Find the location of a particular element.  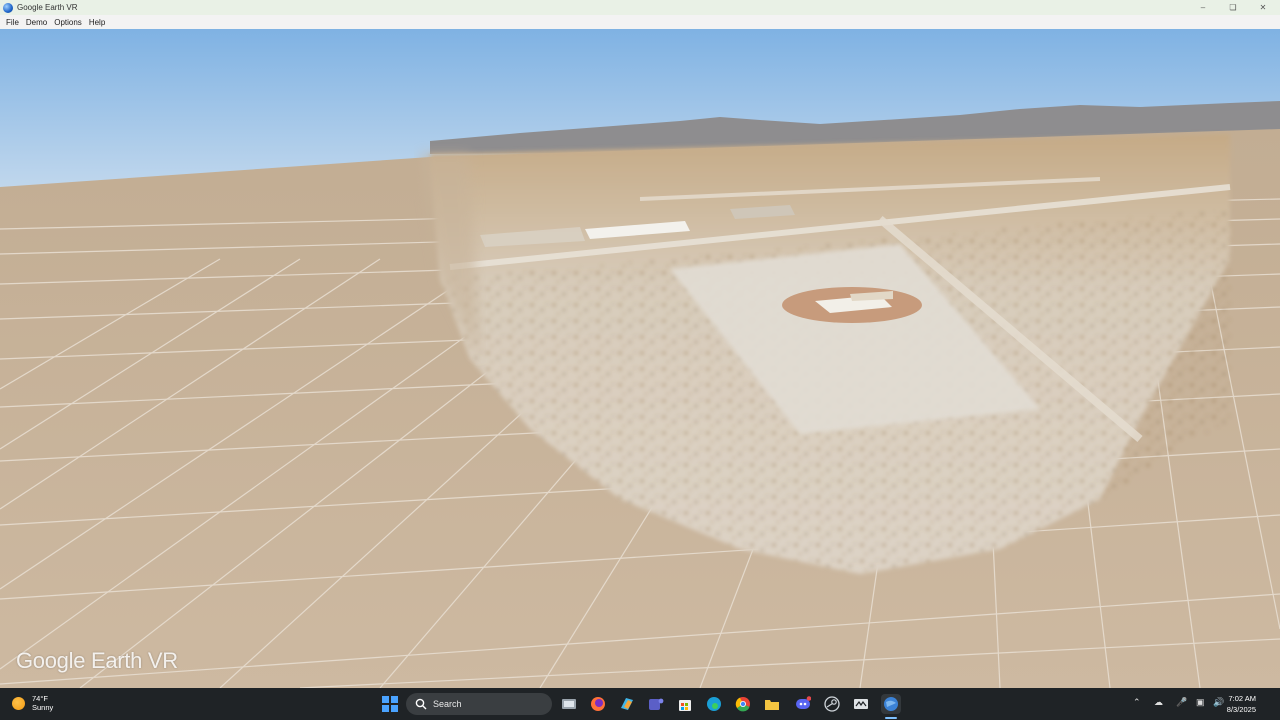

windows-start-icon is located at coordinates (390, 704).